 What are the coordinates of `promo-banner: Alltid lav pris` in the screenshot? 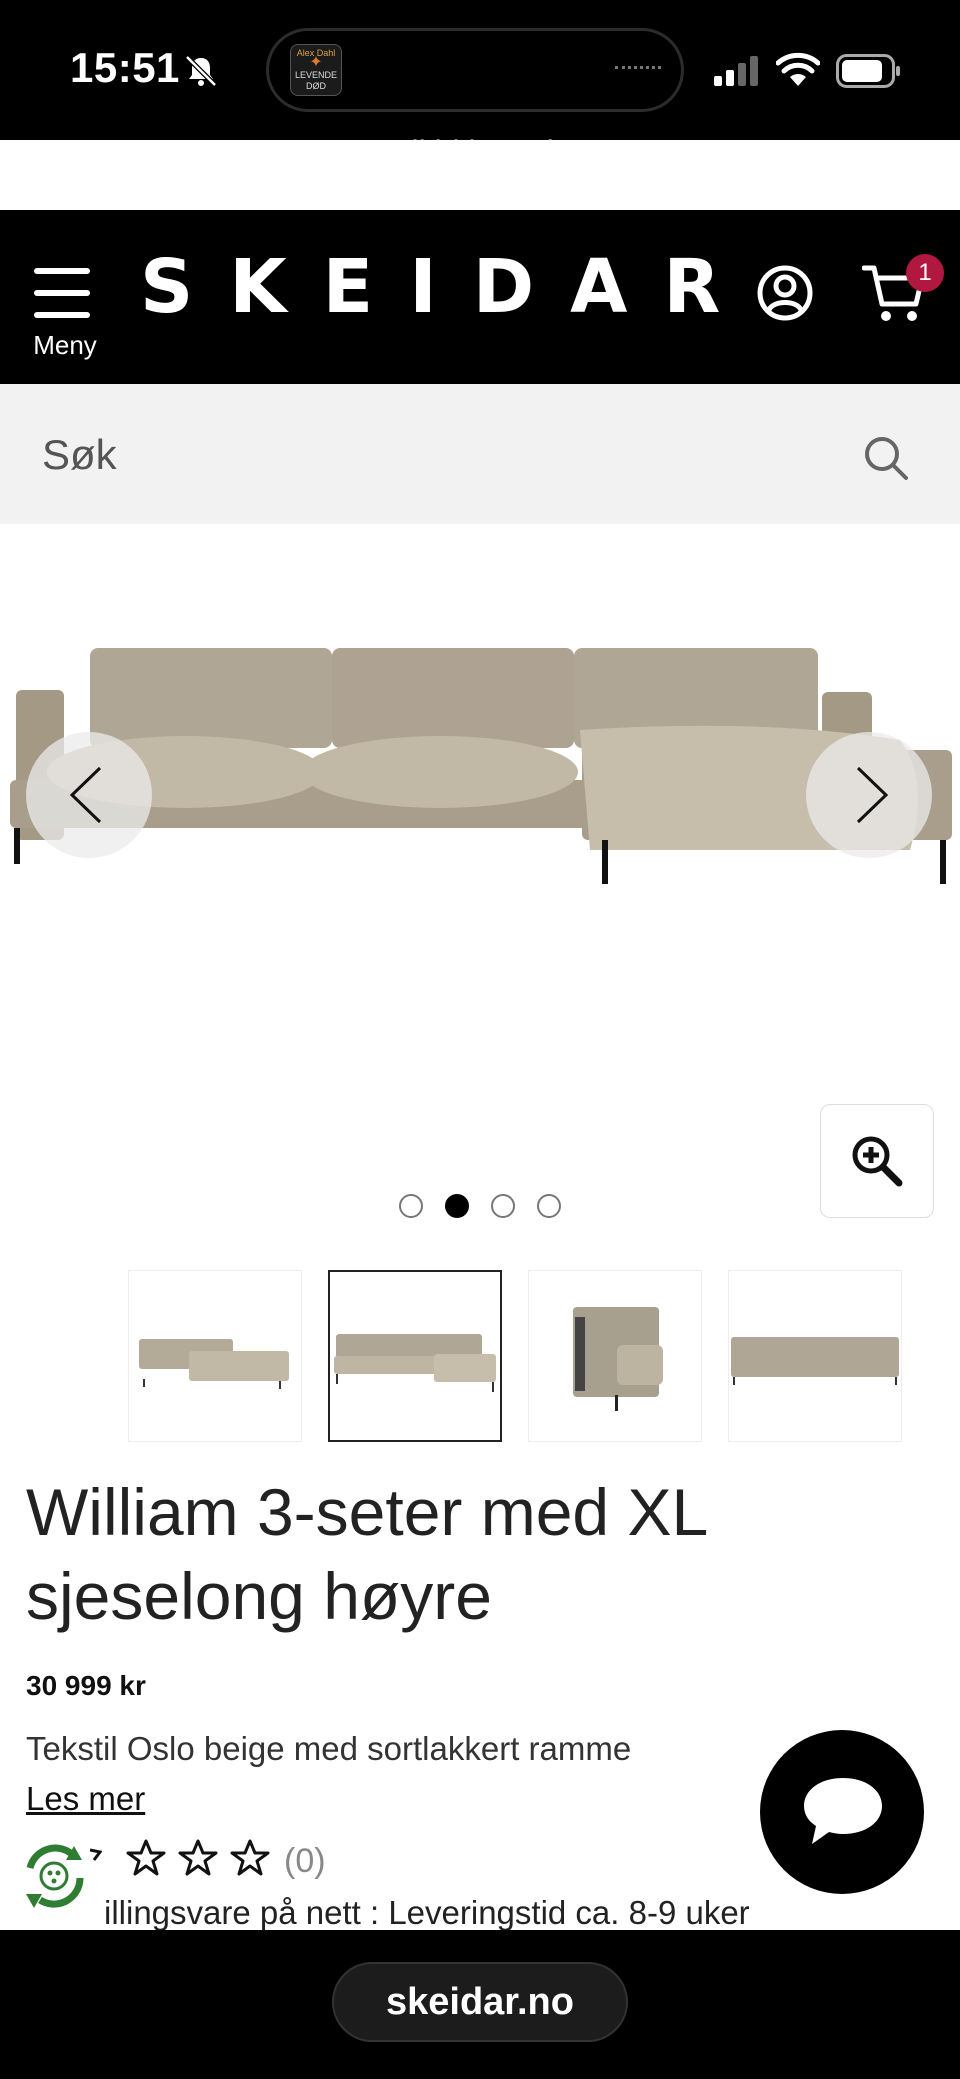 It's located at (480, 152).